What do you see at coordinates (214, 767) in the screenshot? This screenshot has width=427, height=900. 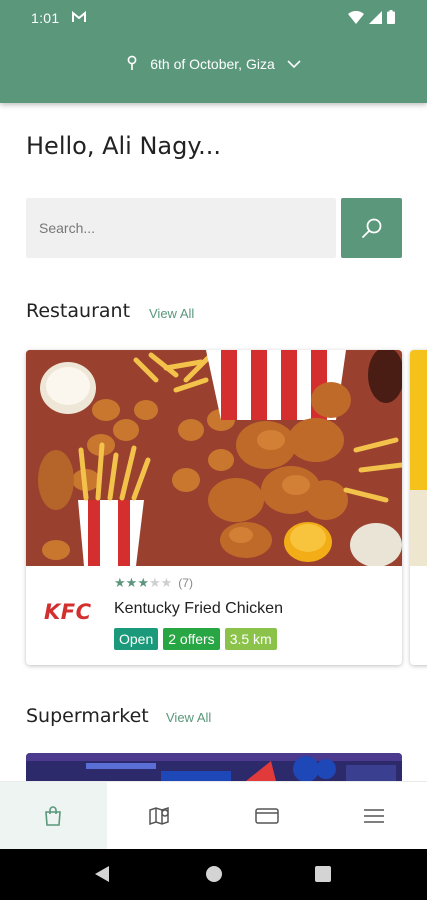 I see `supermarket-cover-image` at bounding box center [214, 767].